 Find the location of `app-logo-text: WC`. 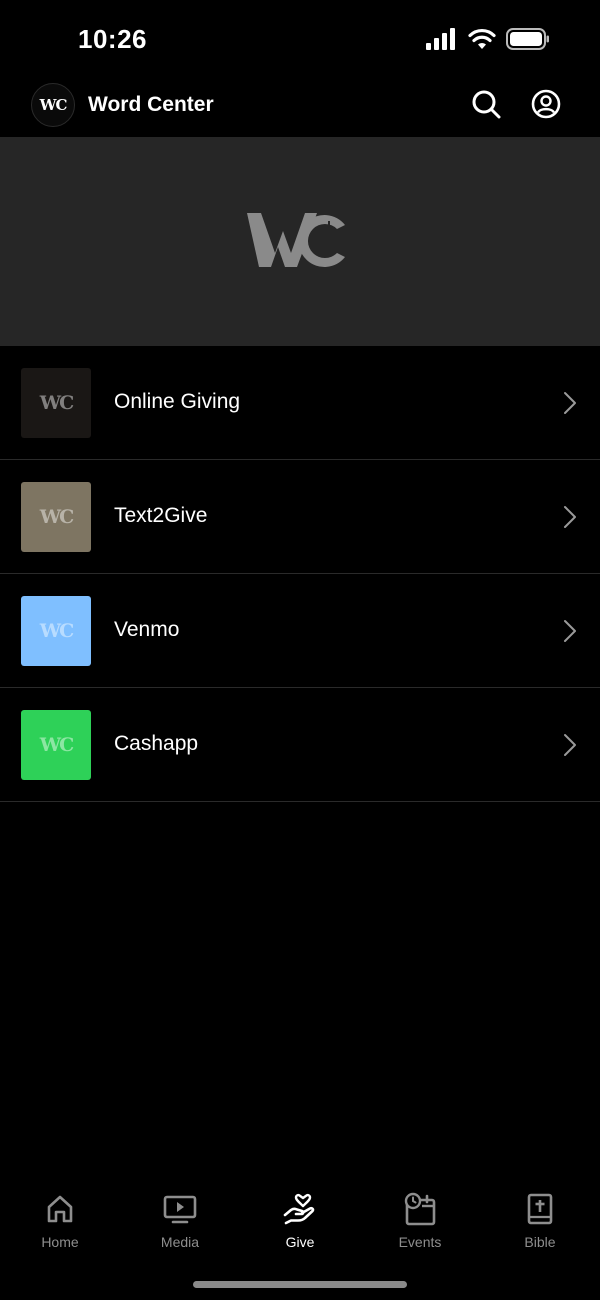

app-logo-text: WC is located at coordinates (53, 105).